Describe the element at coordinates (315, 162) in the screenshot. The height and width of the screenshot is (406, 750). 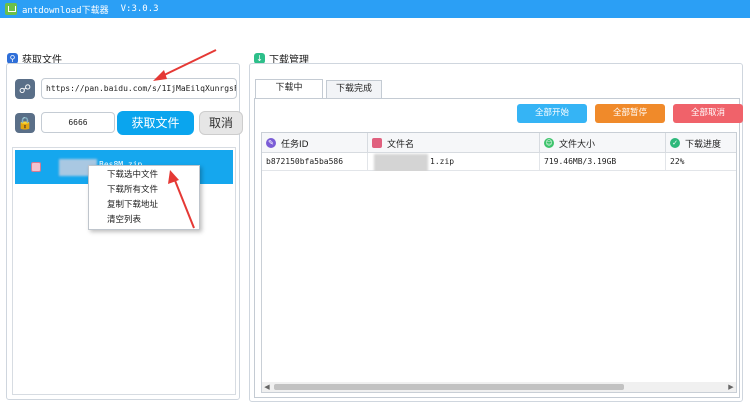
I see `cell-task-id: b872150bfa5ba586` at that location.